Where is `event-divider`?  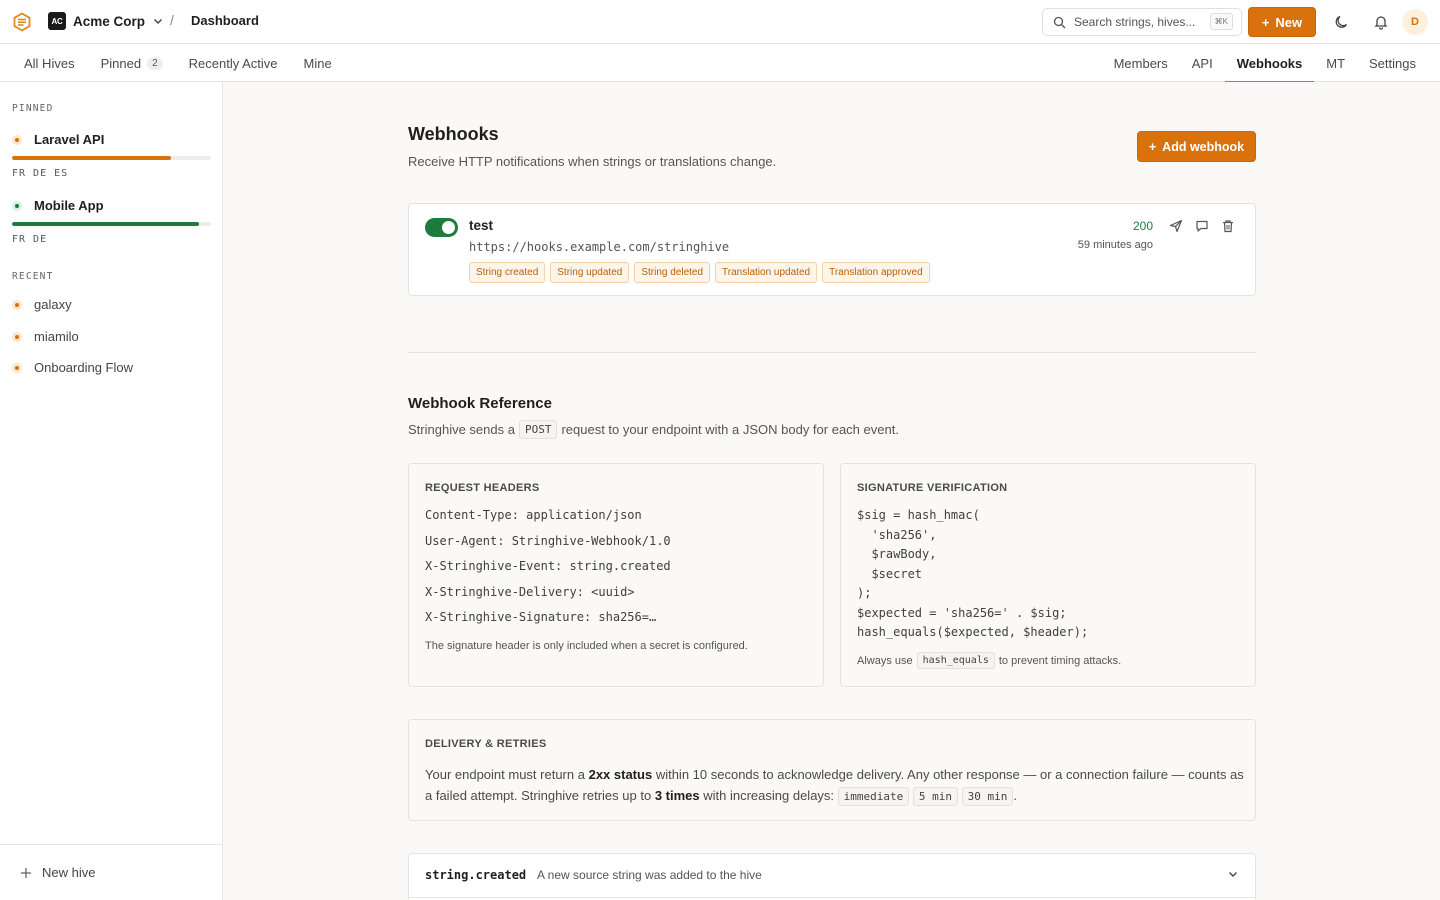 event-divider is located at coordinates (832, 897).